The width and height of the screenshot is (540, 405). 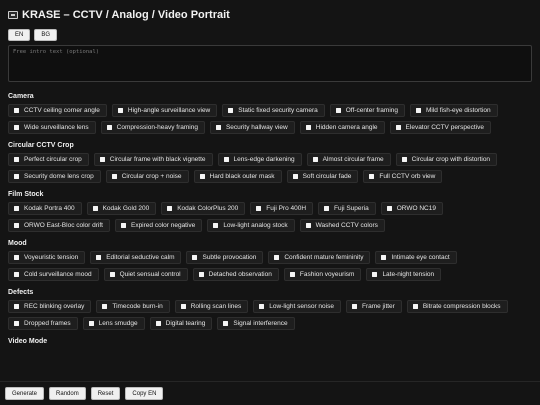 I want to click on option-chip: Circular crop + noise, so click(x=147, y=176).